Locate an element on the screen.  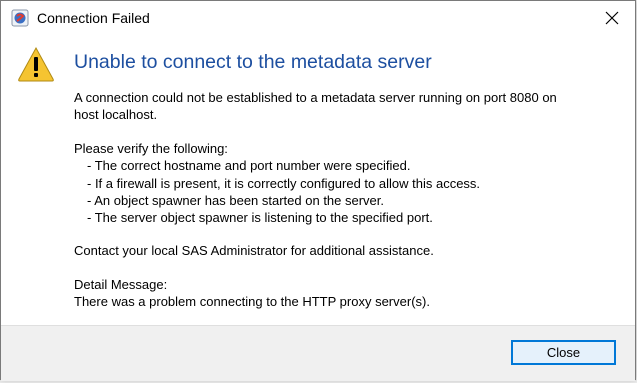
detail-header: Detail Message: is located at coordinates (121, 284).